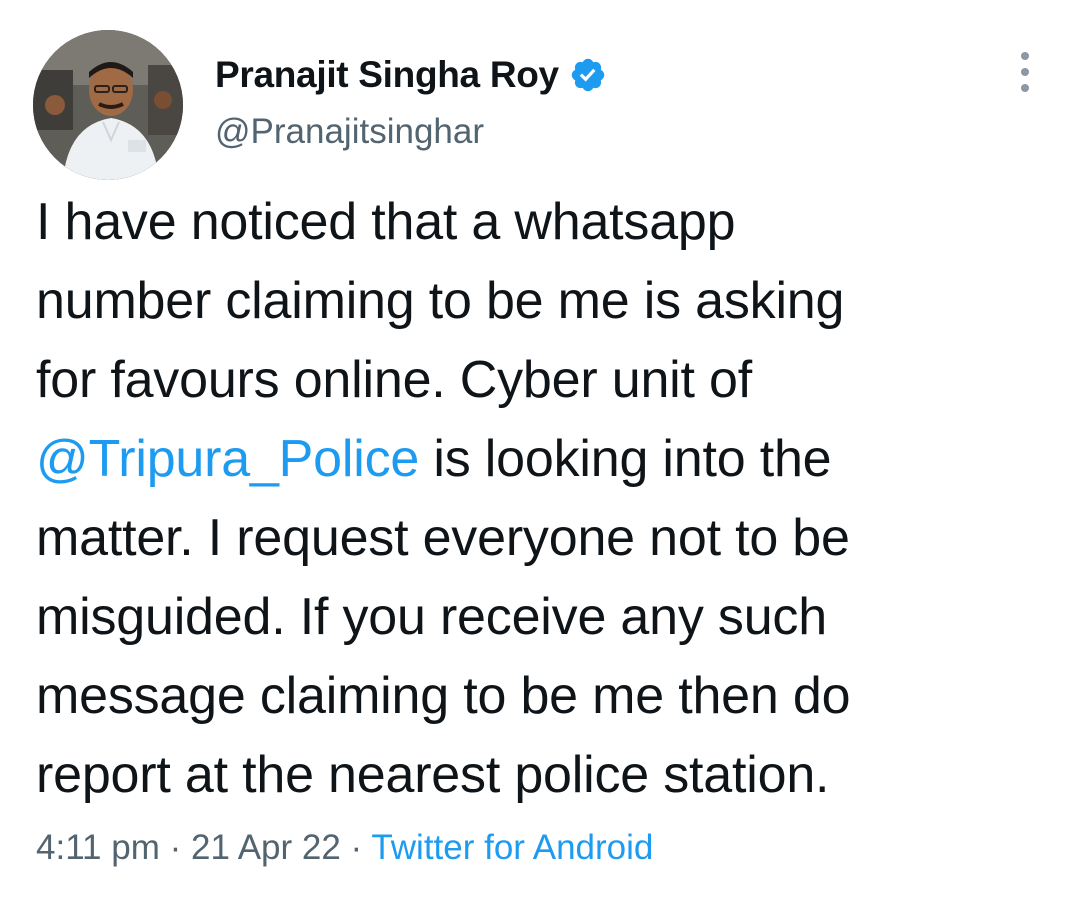 The height and width of the screenshot is (905, 1080). What do you see at coordinates (588, 75) in the screenshot?
I see `verified-badge-icon` at bounding box center [588, 75].